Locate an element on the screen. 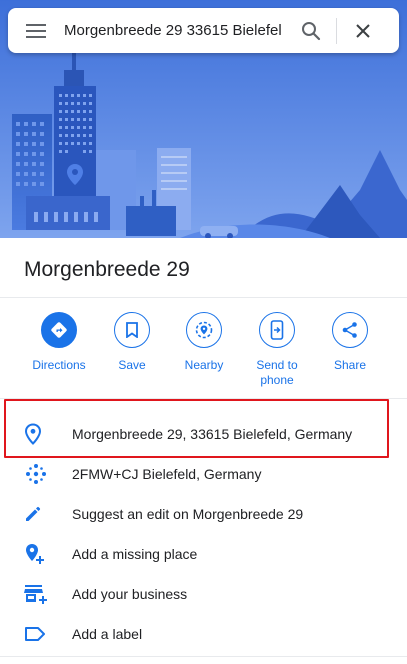 The width and height of the screenshot is (407, 664). bookmark-icon is located at coordinates (132, 330).